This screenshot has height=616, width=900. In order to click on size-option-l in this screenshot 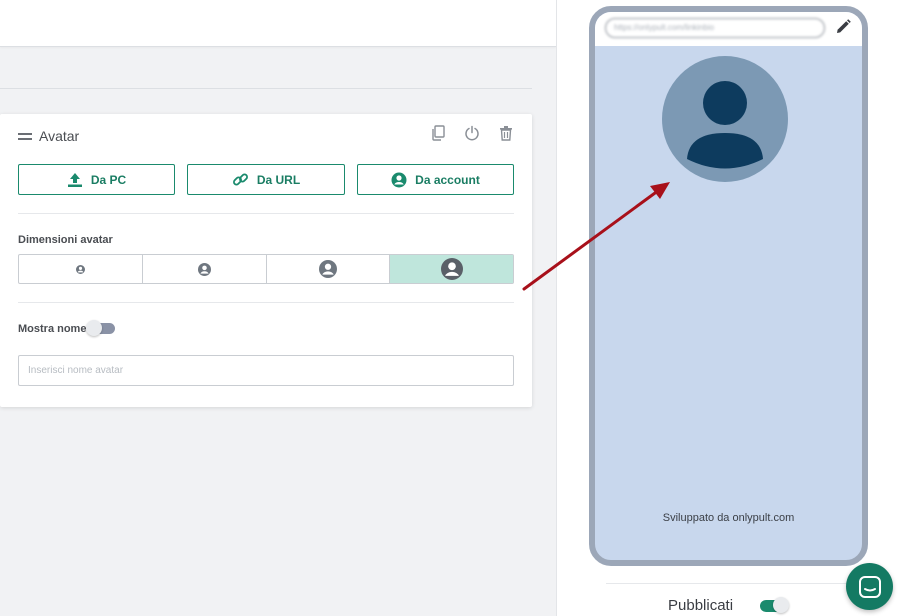, I will do `click(451, 269)`.